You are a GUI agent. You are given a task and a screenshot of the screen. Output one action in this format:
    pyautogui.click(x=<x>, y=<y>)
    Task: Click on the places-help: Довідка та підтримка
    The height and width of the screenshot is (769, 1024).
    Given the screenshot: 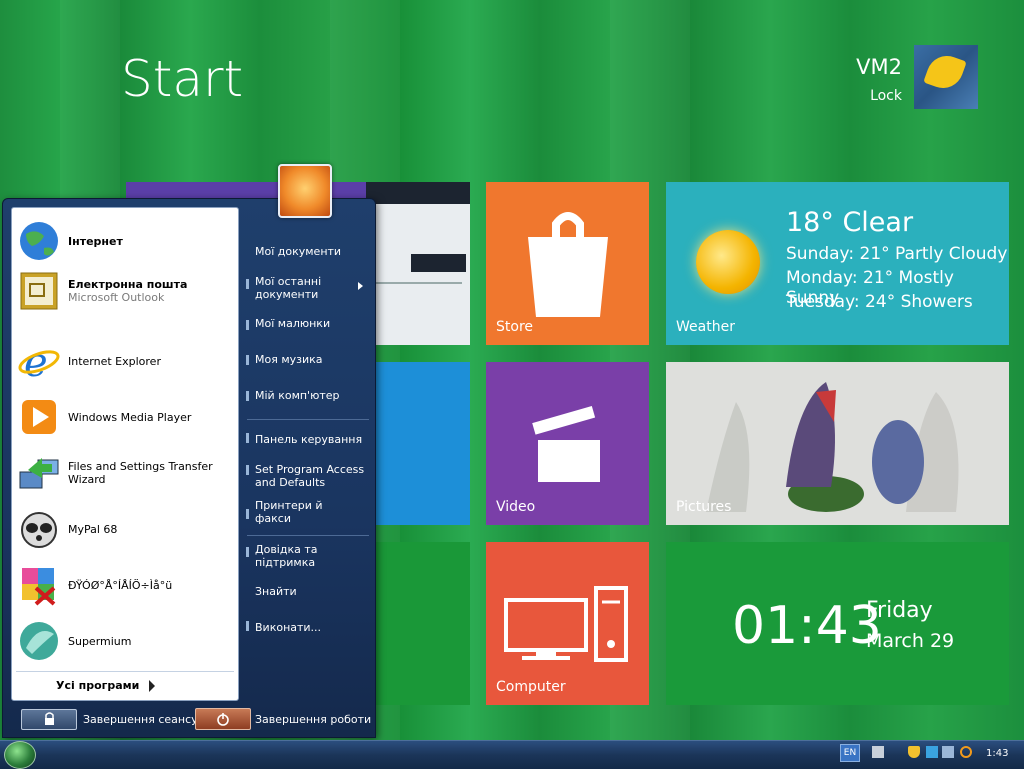 What is the action you would take?
    pyautogui.click(x=295, y=556)
    